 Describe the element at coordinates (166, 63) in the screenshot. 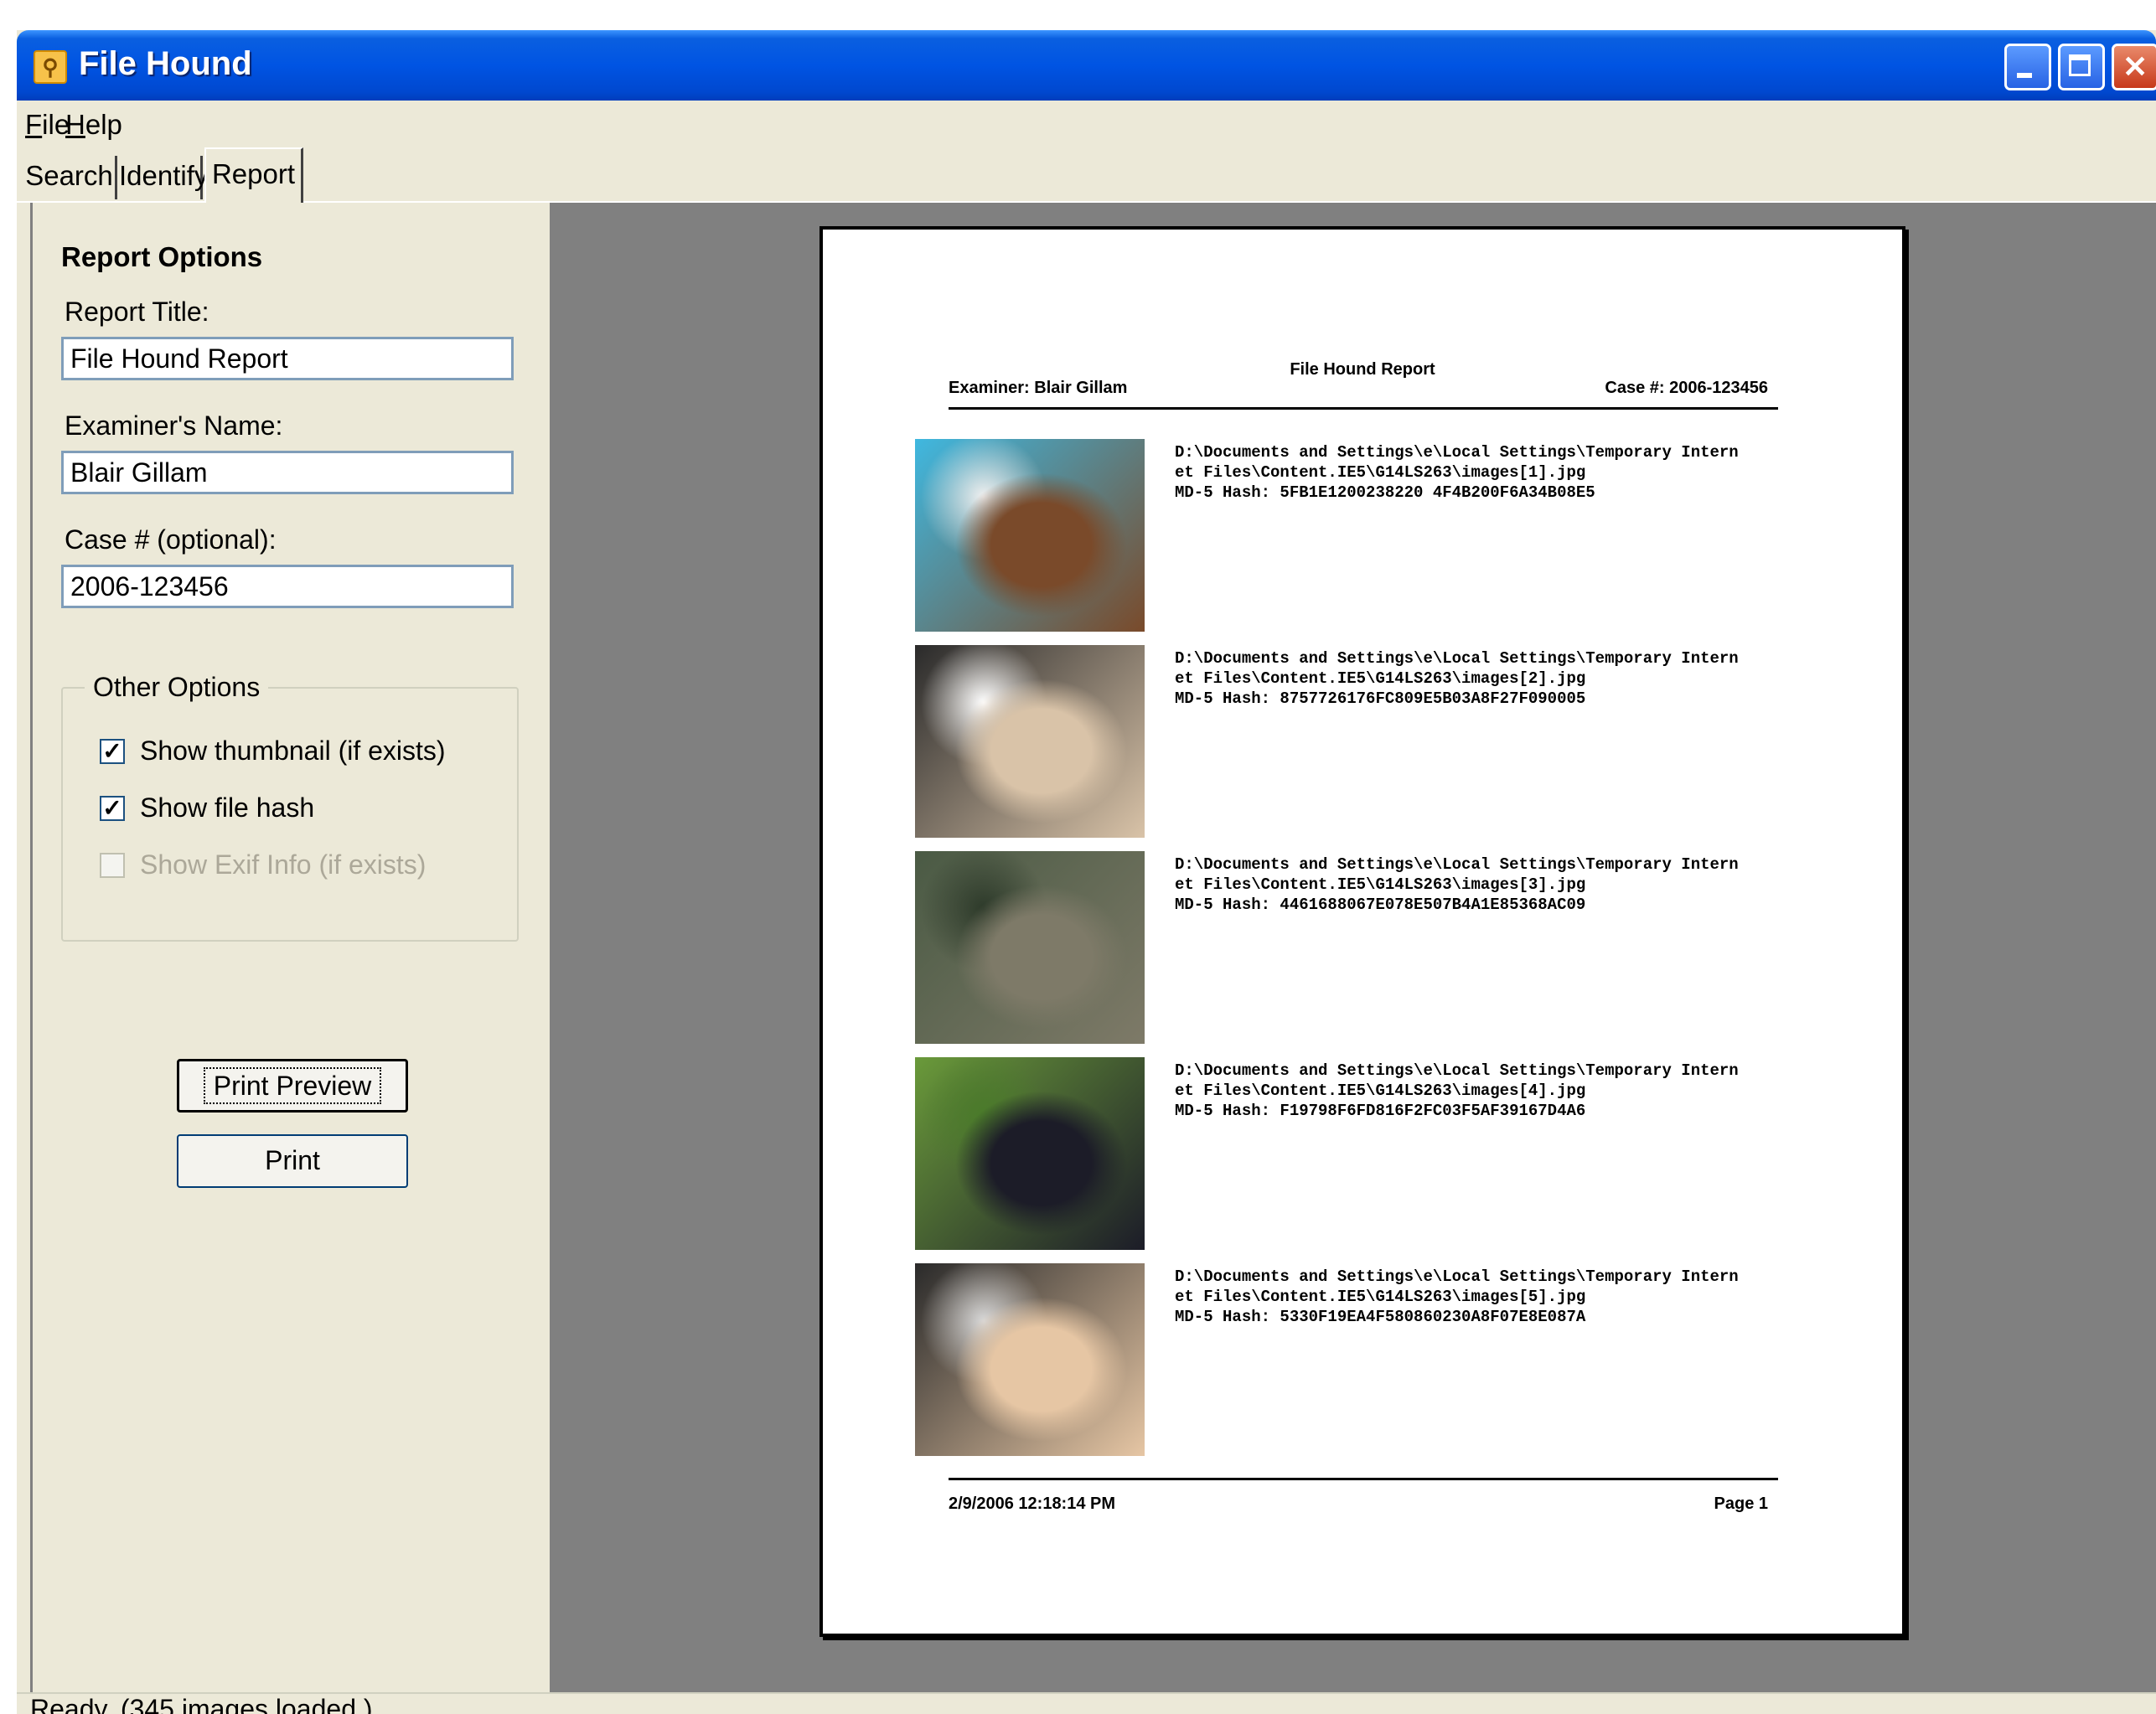

I see `window-title: File Hound` at that location.